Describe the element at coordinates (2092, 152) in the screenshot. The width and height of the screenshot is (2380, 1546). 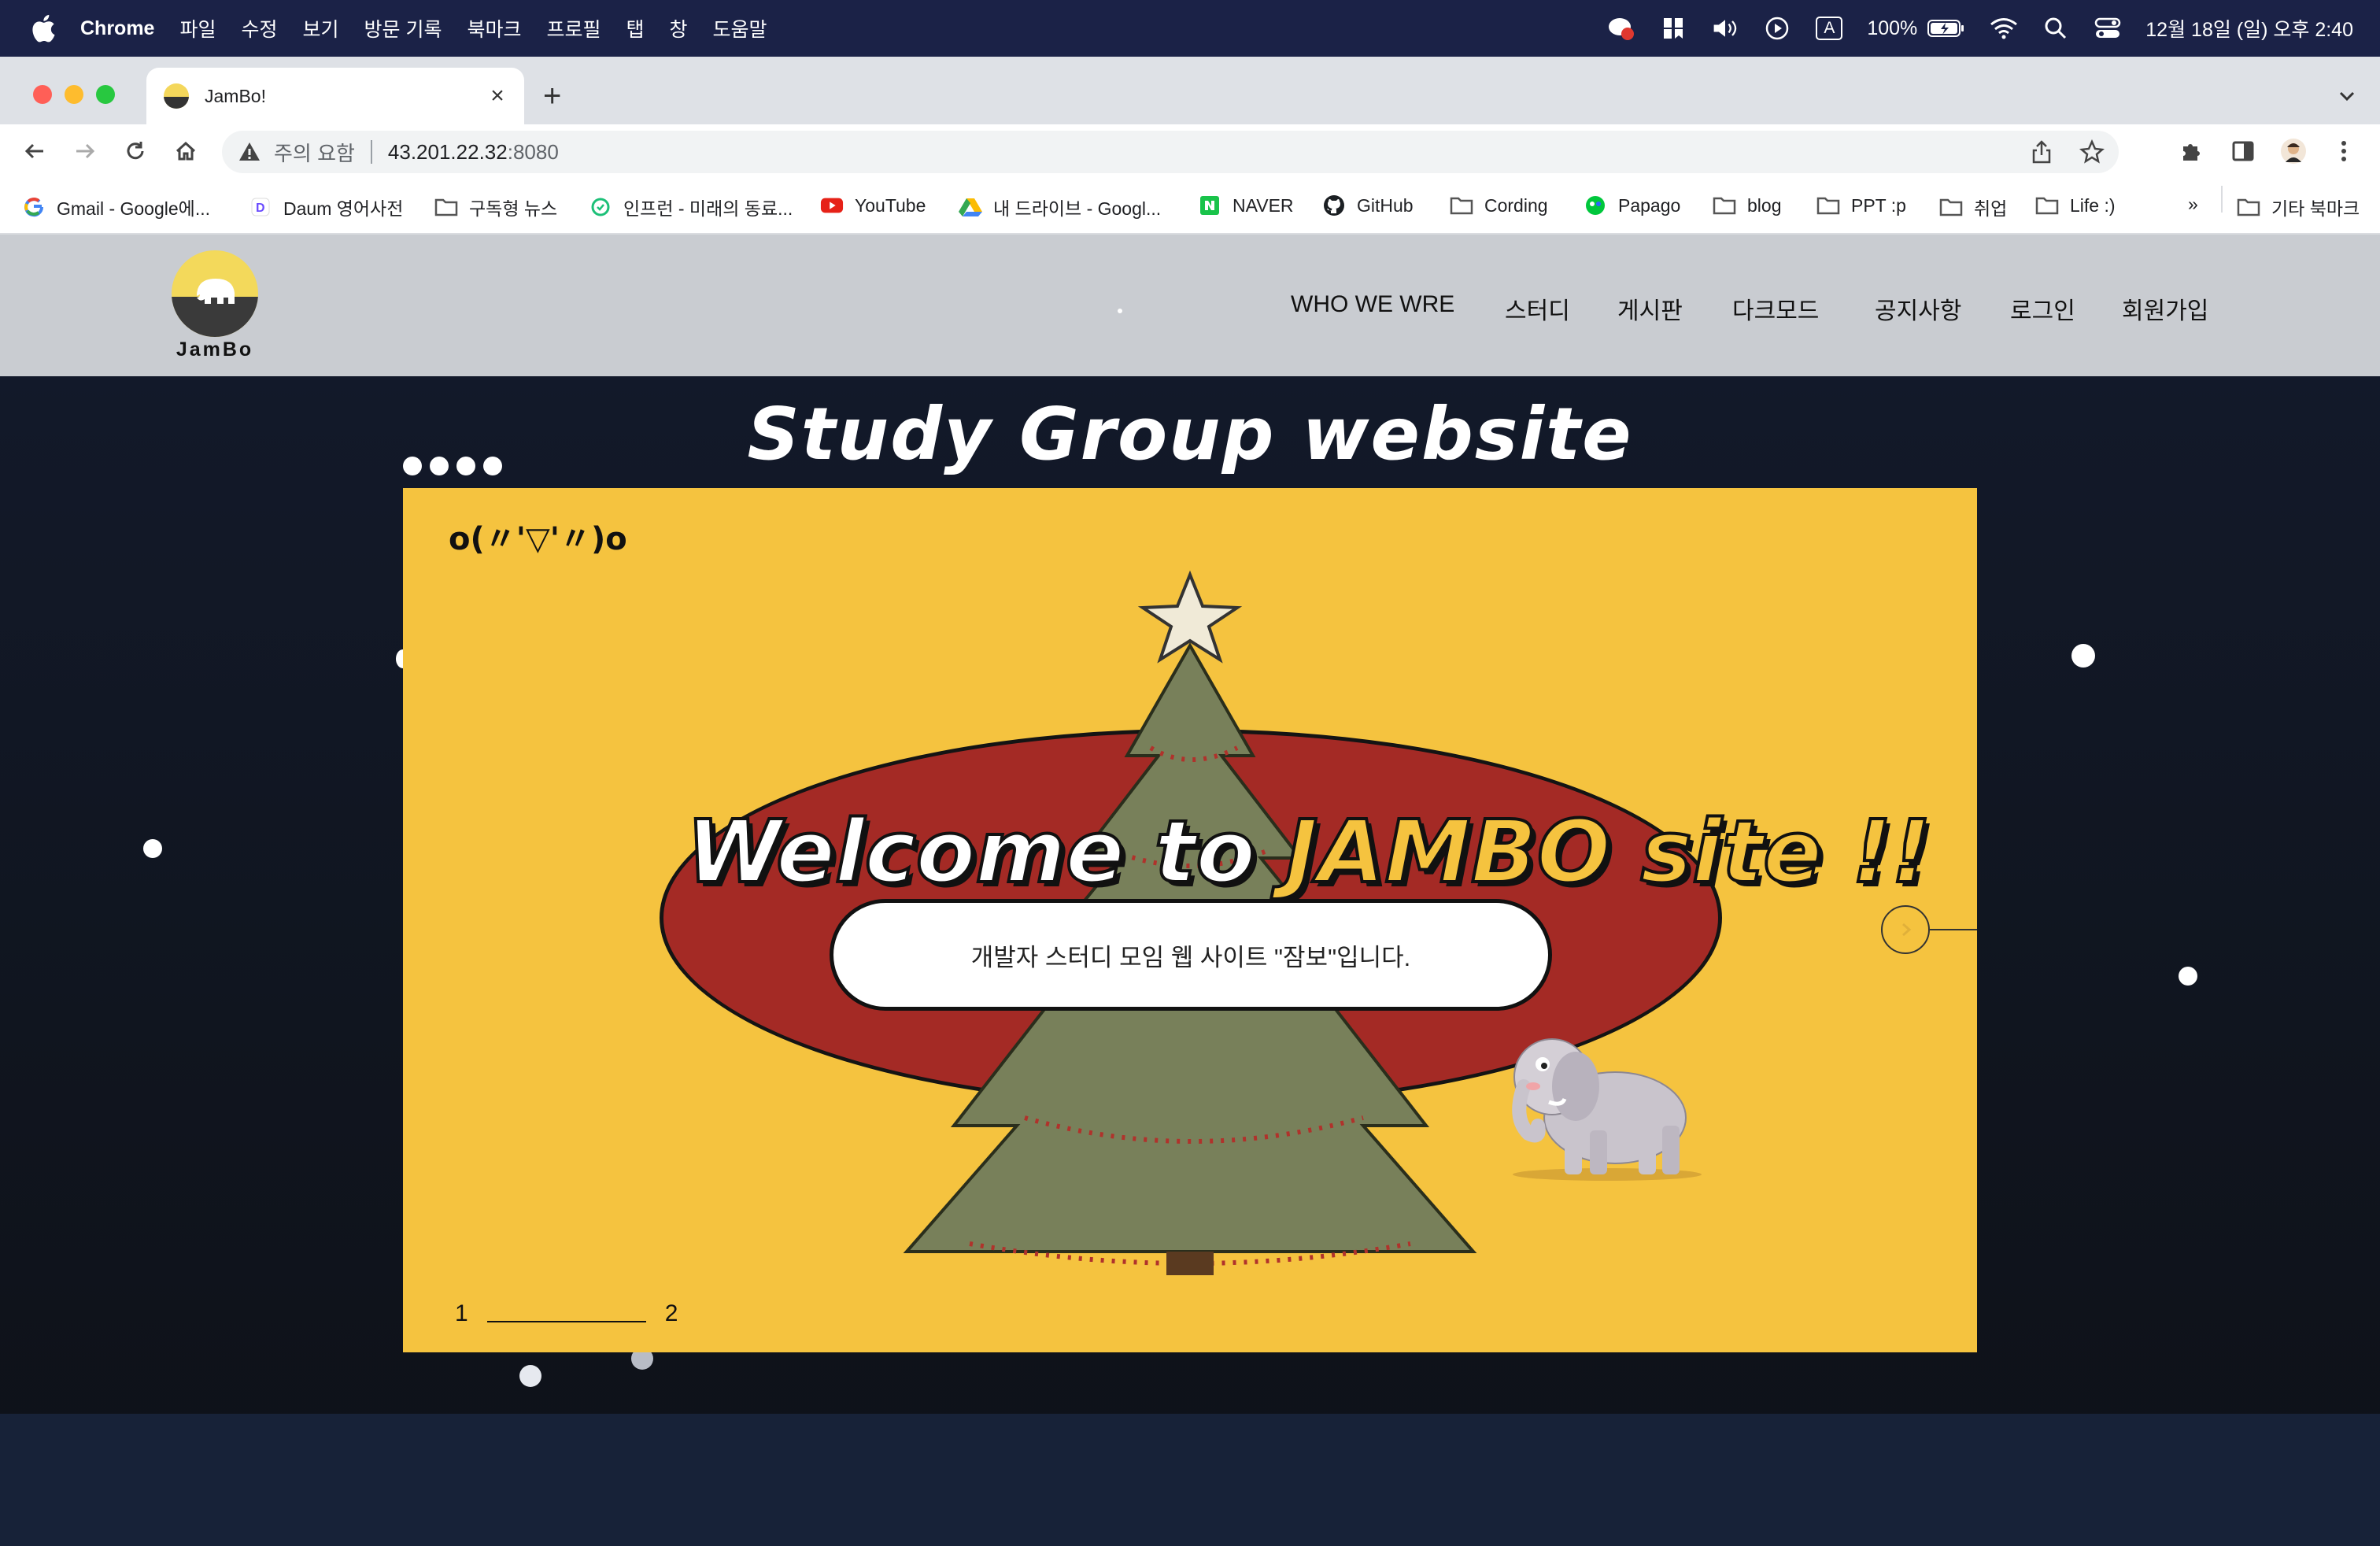
I see `bookmark-star-icon` at that location.